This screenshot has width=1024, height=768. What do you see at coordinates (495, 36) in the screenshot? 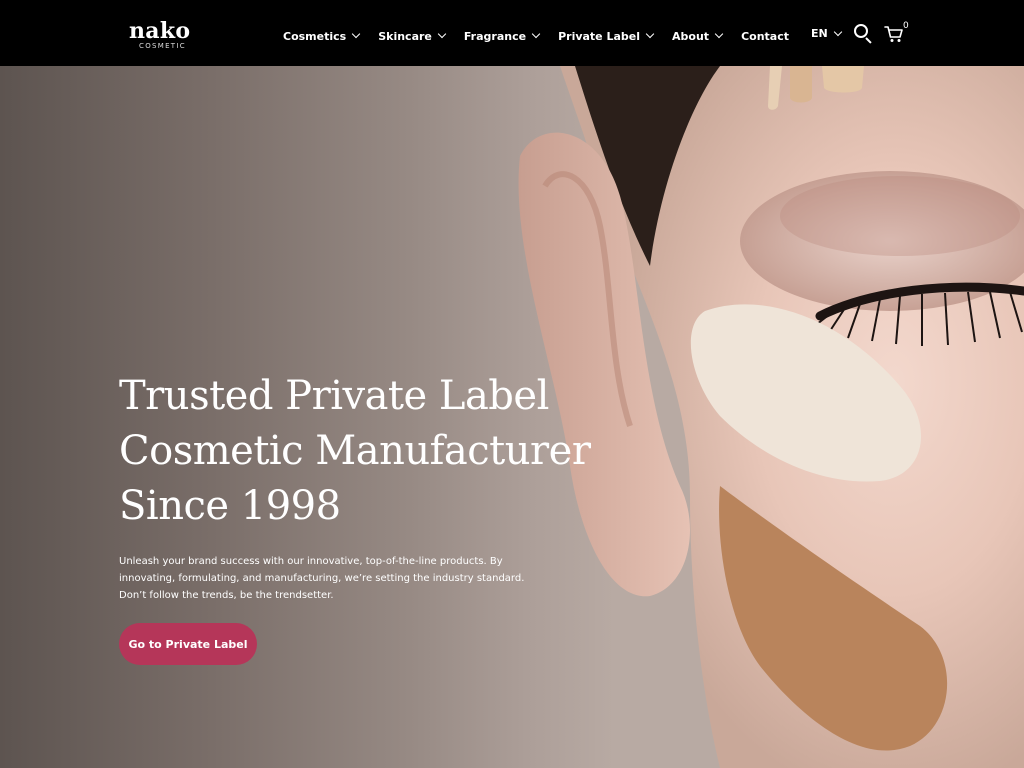
I see `nav-item-label: Fragrance` at bounding box center [495, 36].